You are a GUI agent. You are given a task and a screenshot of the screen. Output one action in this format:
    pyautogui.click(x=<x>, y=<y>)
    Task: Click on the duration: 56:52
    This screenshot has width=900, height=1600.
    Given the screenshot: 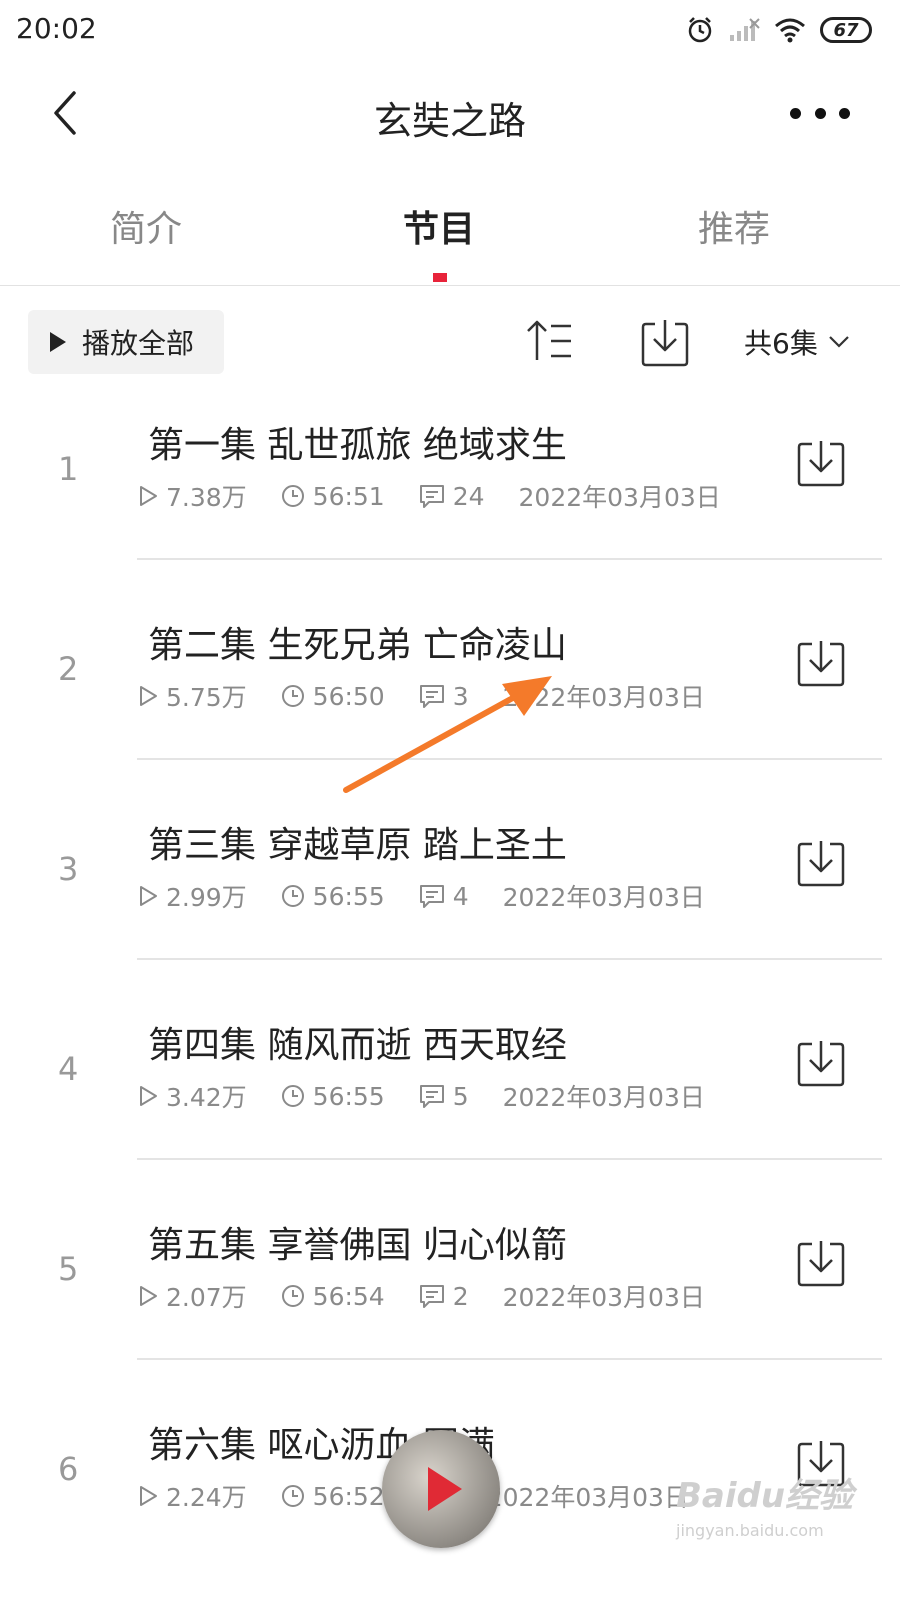 What is the action you would take?
    pyautogui.click(x=333, y=1496)
    